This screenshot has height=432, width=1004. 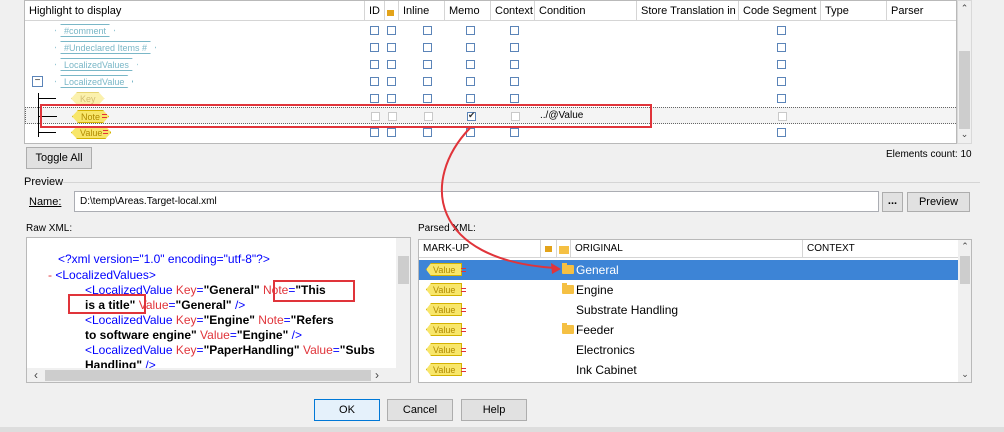 I want to click on original-text: Engine, so click(x=595, y=290).